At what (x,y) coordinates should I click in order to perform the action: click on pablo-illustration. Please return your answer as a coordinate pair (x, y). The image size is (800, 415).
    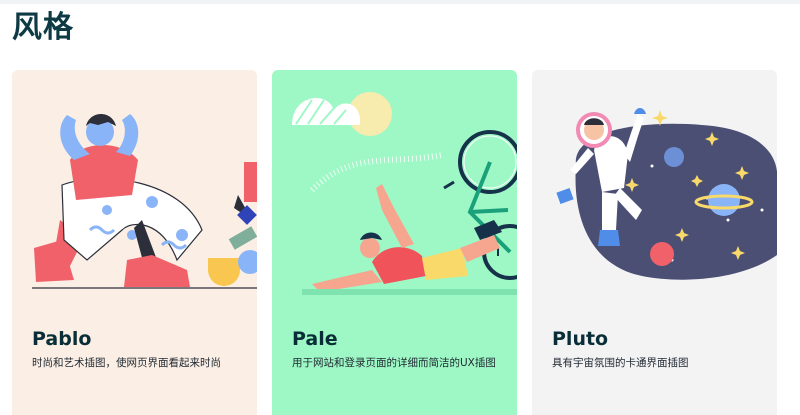
    Looking at the image, I should click on (144, 201).